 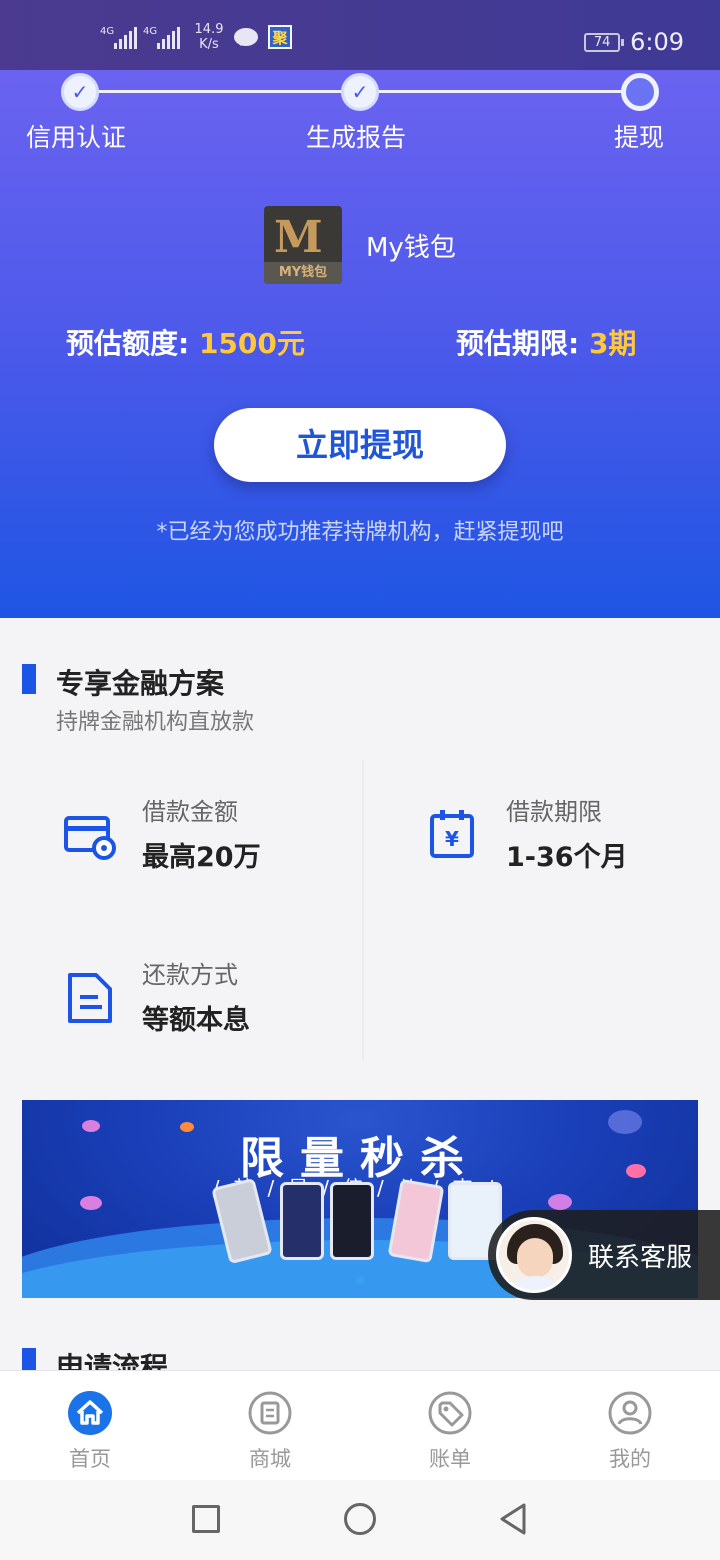 I want to click on network-speed: 14.9 K/s, so click(x=209, y=37).